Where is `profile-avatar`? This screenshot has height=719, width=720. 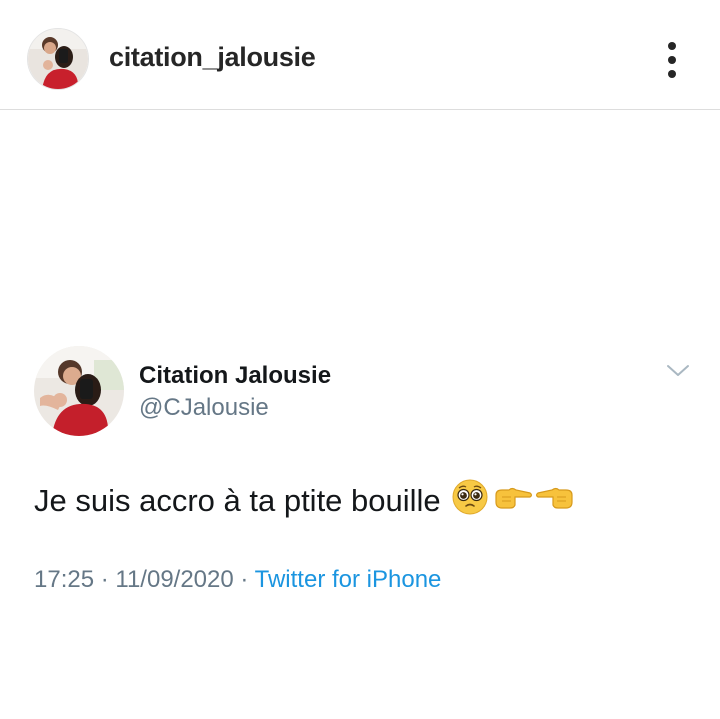 profile-avatar is located at coordinates (58, 59).